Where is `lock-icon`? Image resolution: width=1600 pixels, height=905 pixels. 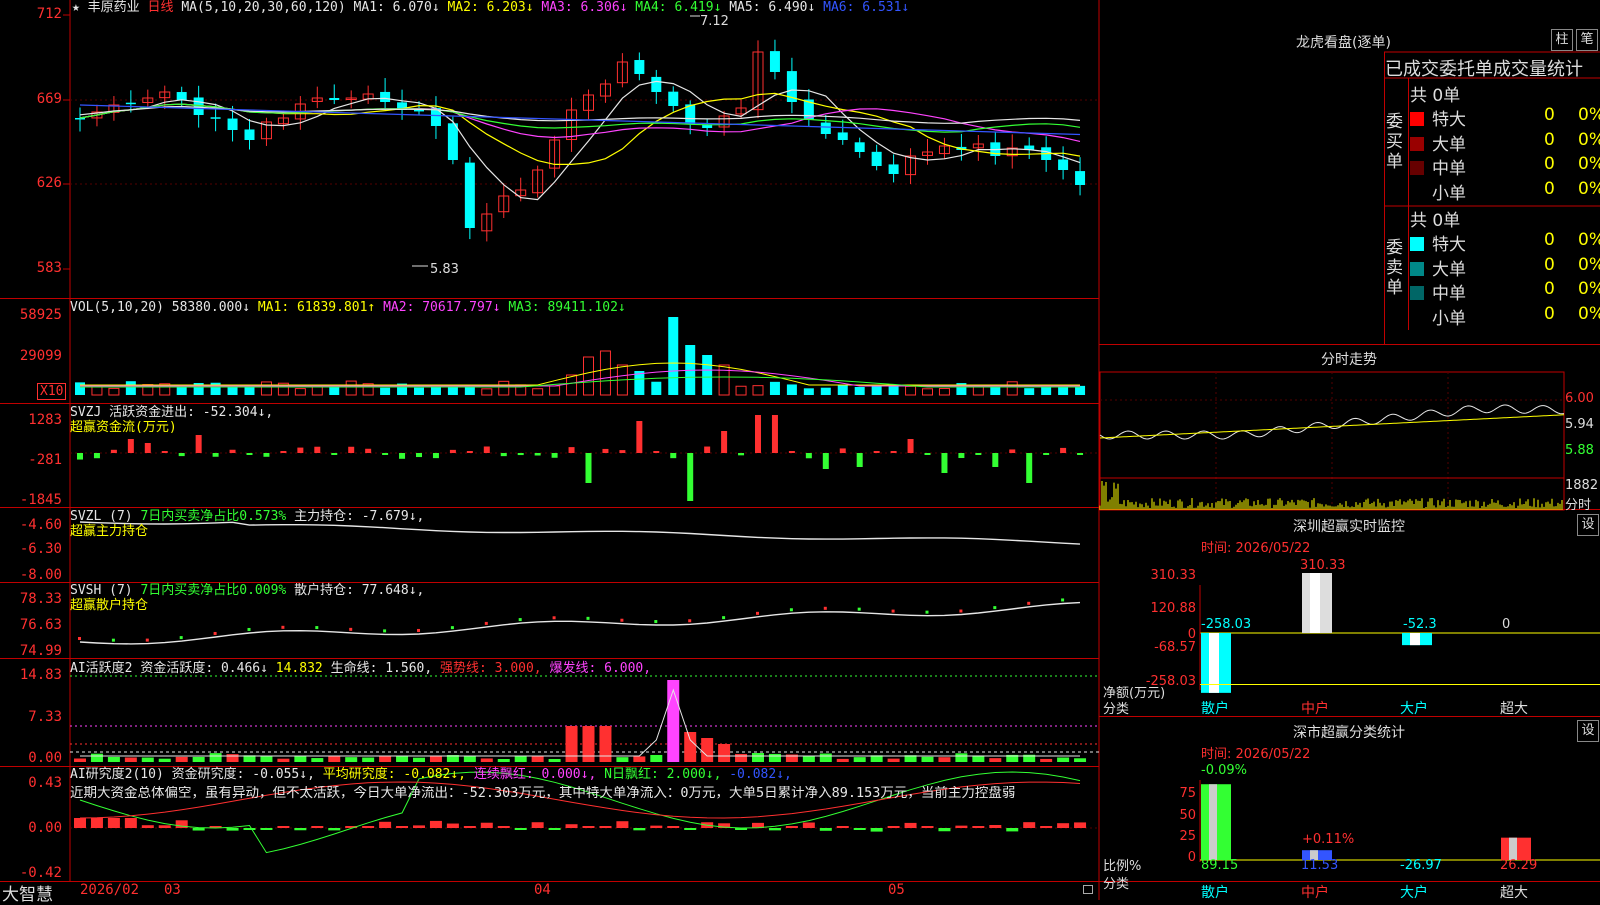 lock-icon is located at coordinates (1088, 889).